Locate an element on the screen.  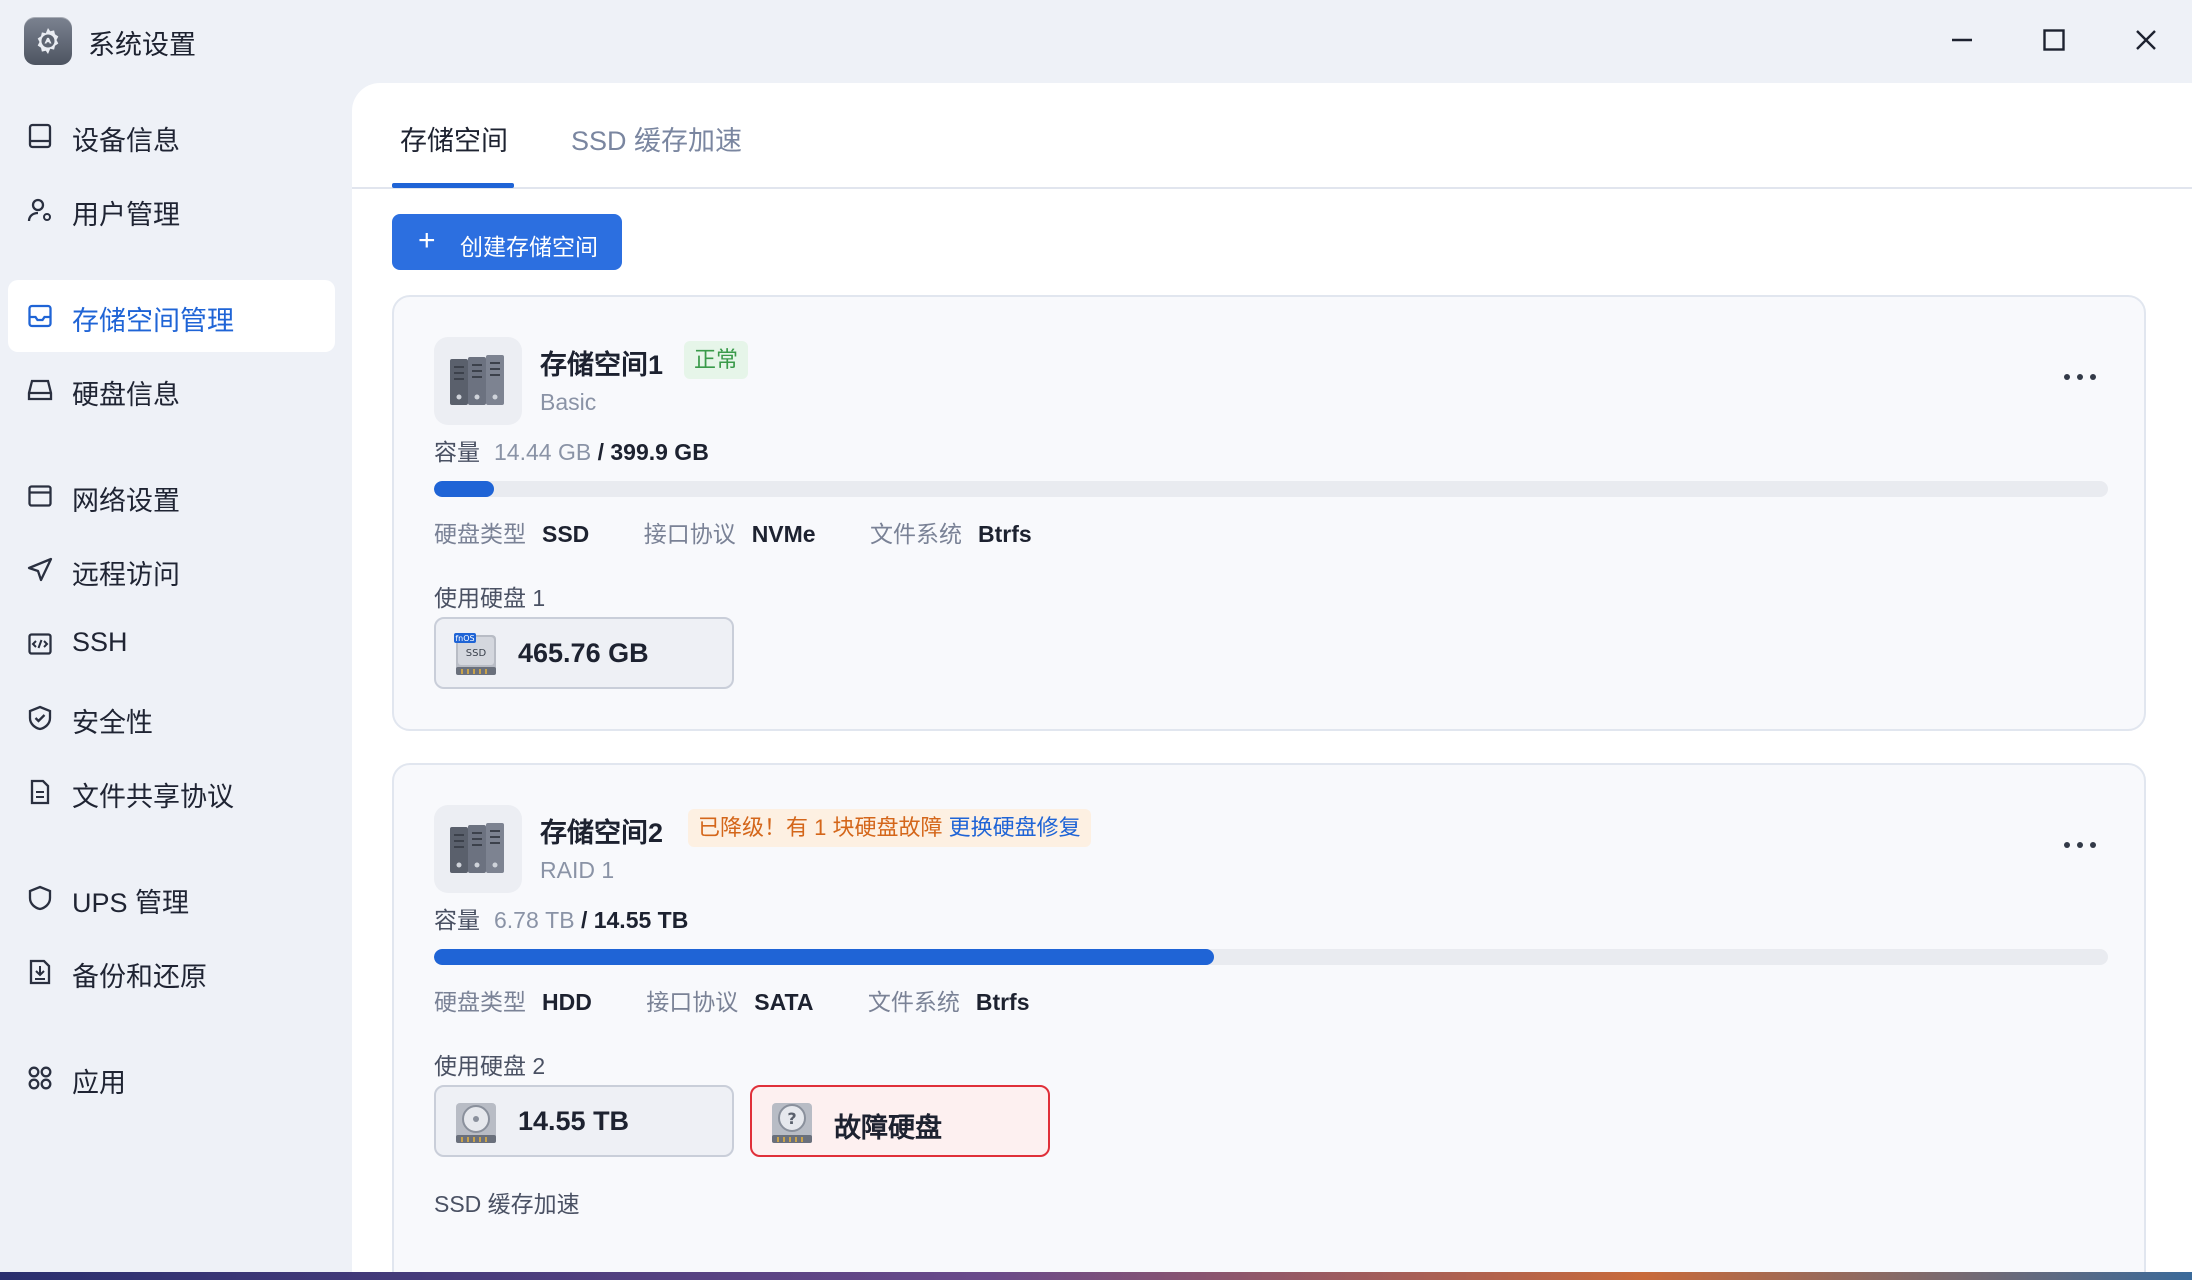
hdd-icon is located at coordinates (476, 1123).